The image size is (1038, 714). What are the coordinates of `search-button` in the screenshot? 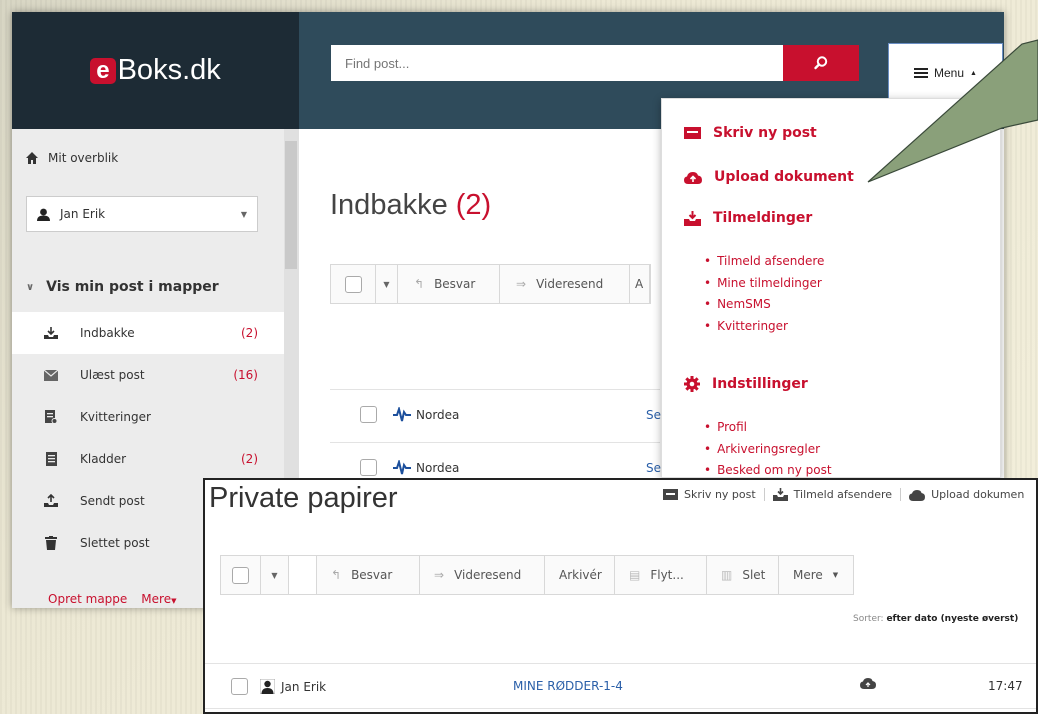 It's located at (821, 63).